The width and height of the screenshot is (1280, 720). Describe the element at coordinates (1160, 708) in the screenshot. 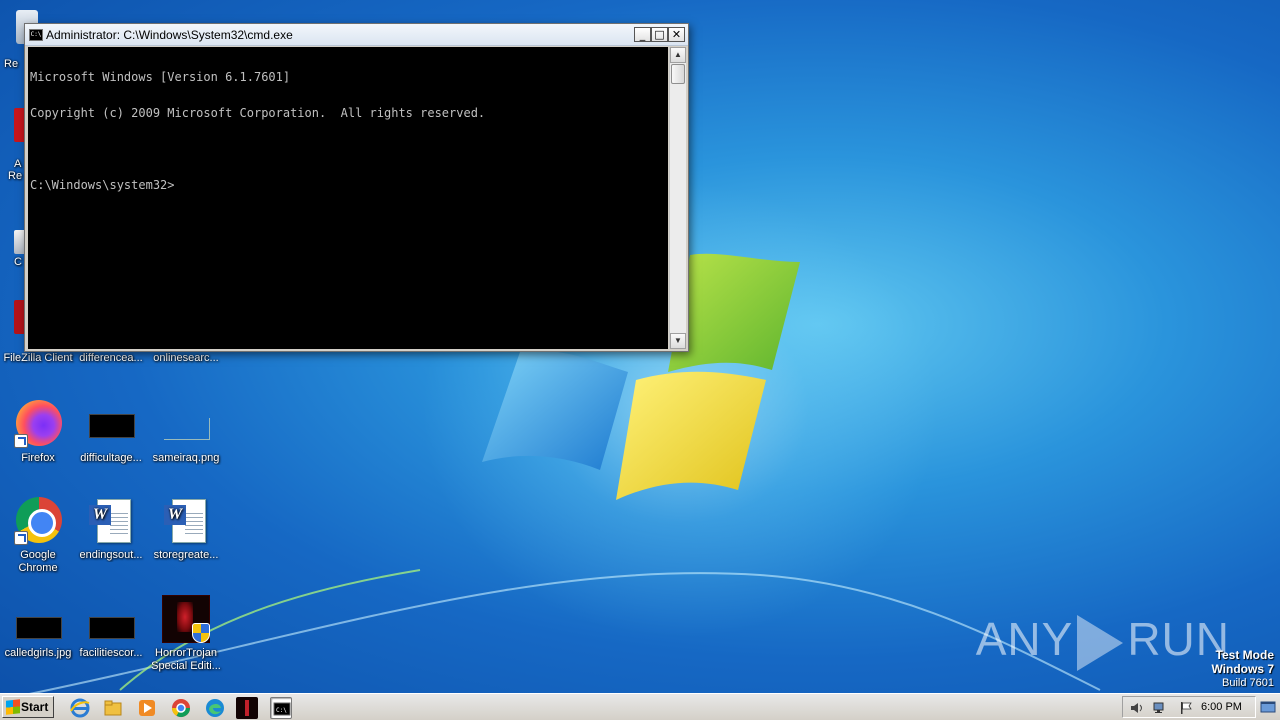

I see `network-icon` at that location.